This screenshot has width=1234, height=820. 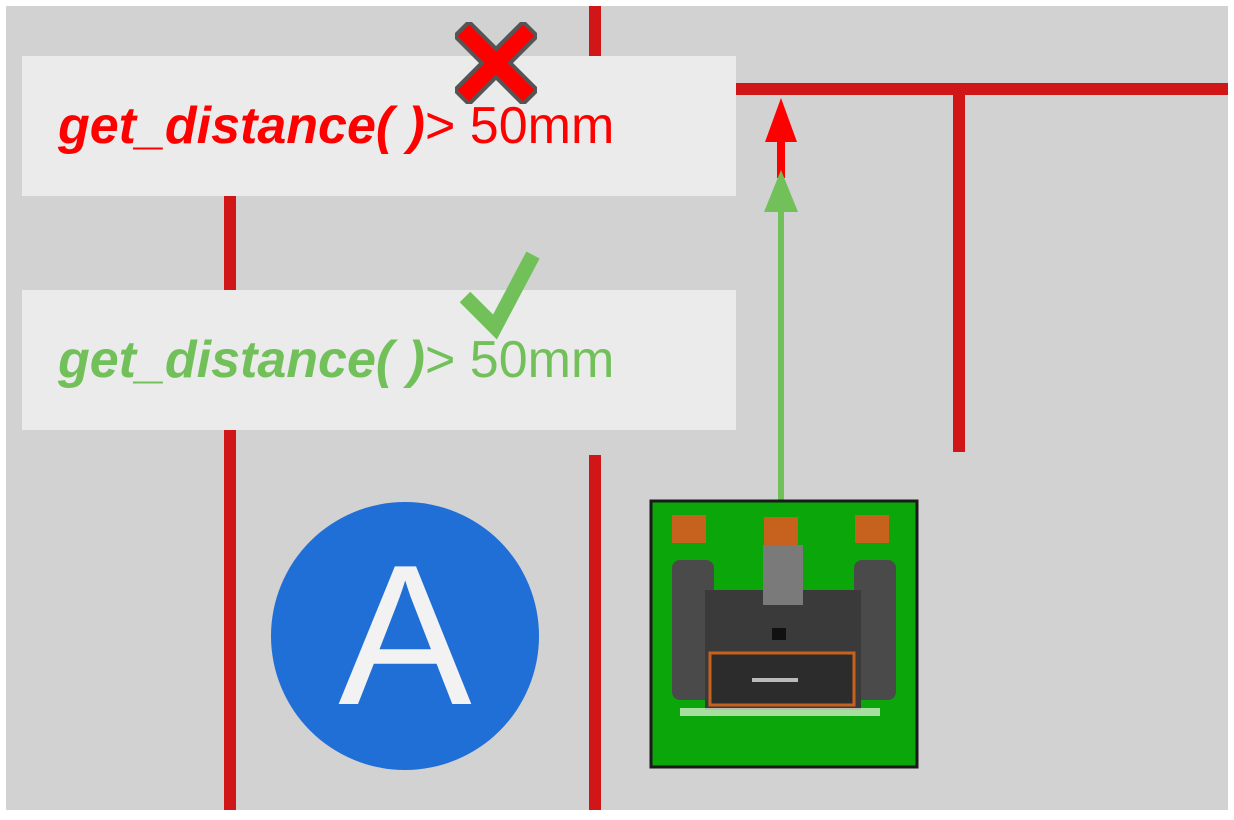 I want to click on distance-check-fail: get_distance( ) > 50mm, so click(x=379, y=126).